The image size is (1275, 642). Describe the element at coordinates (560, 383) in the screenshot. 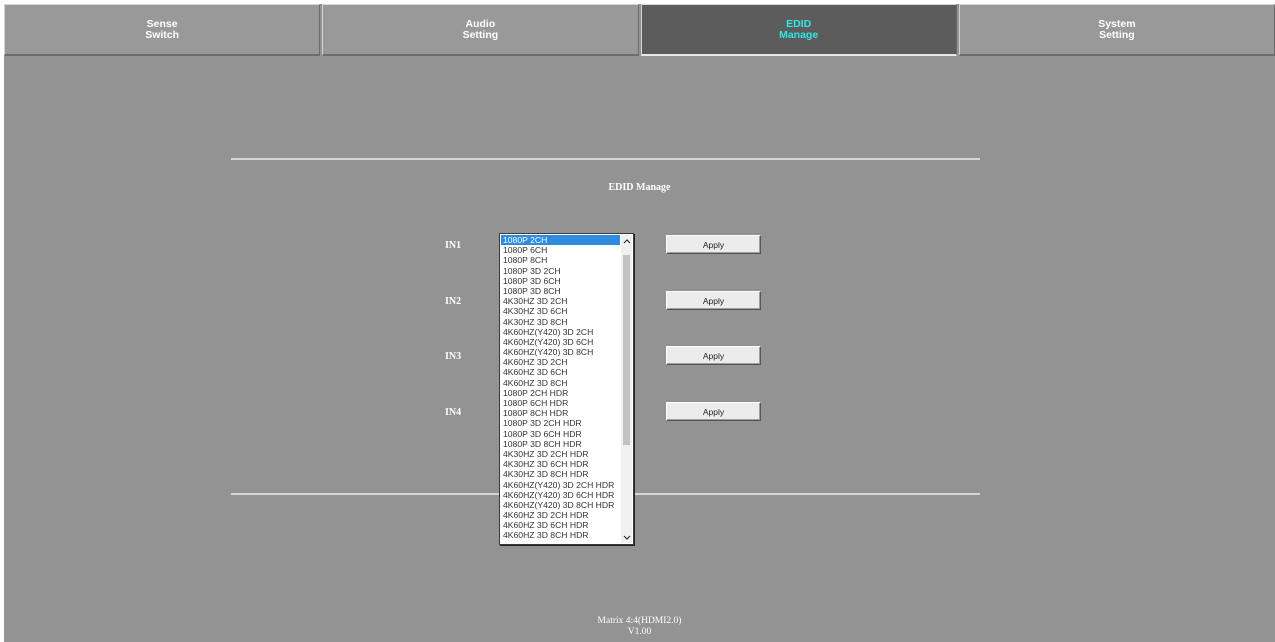

I see `dropdown-option: 4K60HZ 3D 8CH` at that location.